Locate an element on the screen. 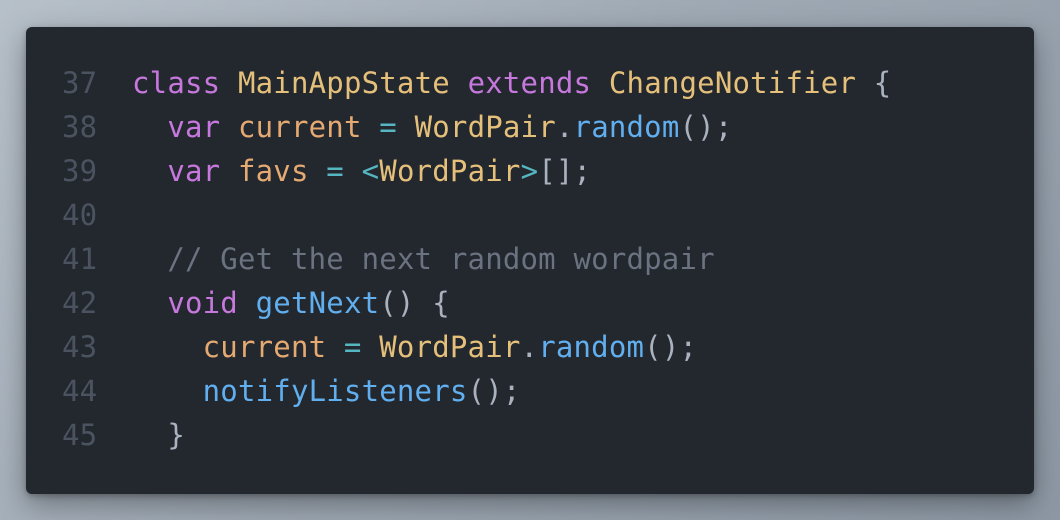 Image resolution: width=1060 pixels, height=520 pixels. line-number: 41 is located at coordinates (80, 259).